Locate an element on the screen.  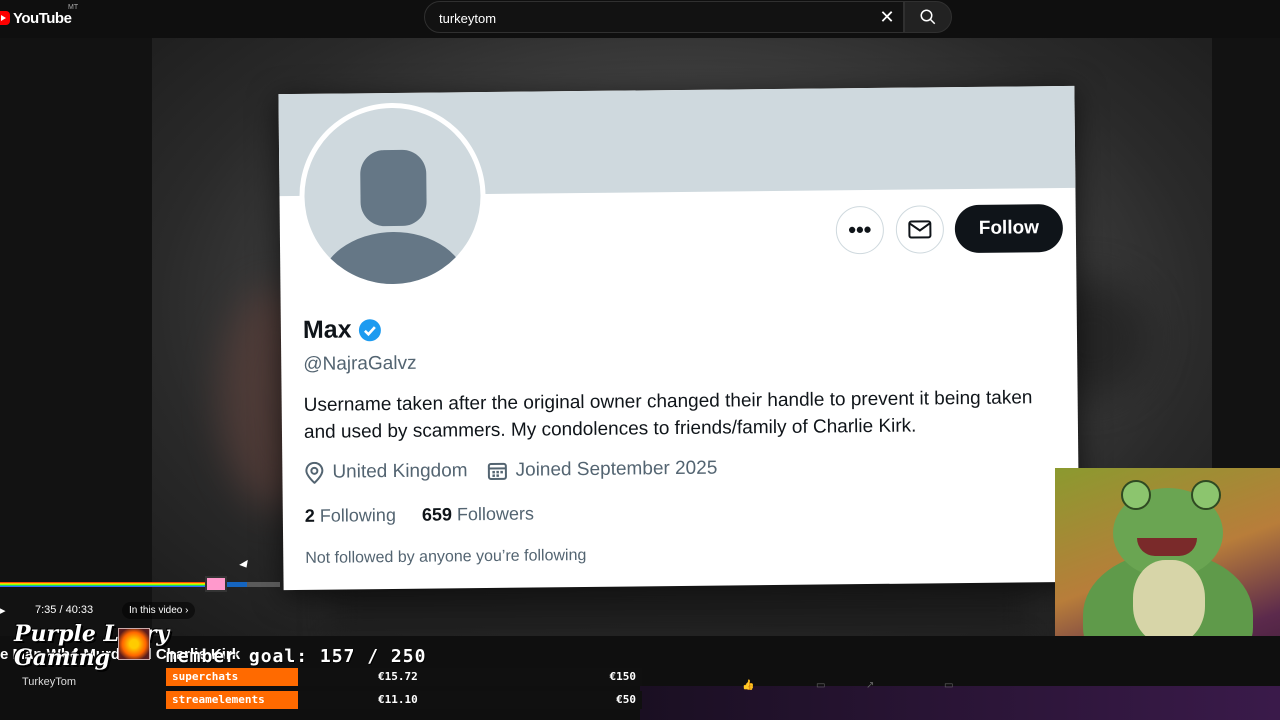
followers-count-link: 659 Followers is located at coordinates (478, 515).